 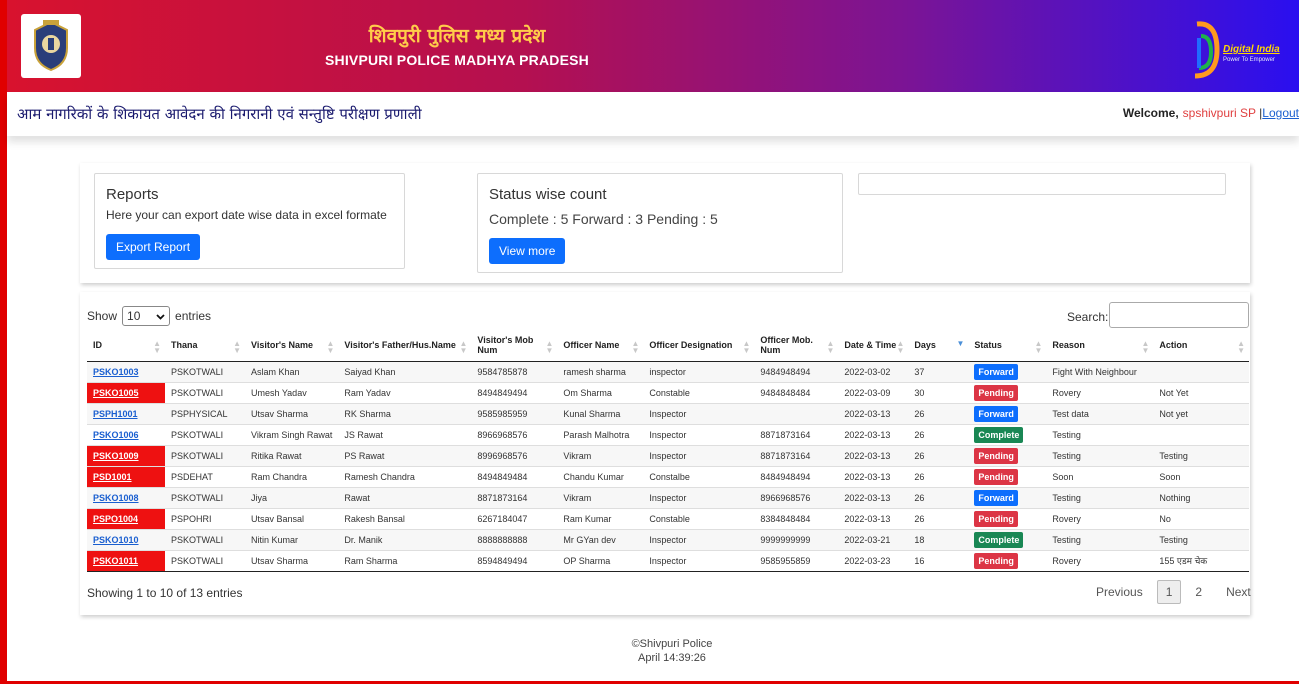 I want to click on column-header-officer-designation: Officer Designation ▲ ▼, so click(x=699, y=346).